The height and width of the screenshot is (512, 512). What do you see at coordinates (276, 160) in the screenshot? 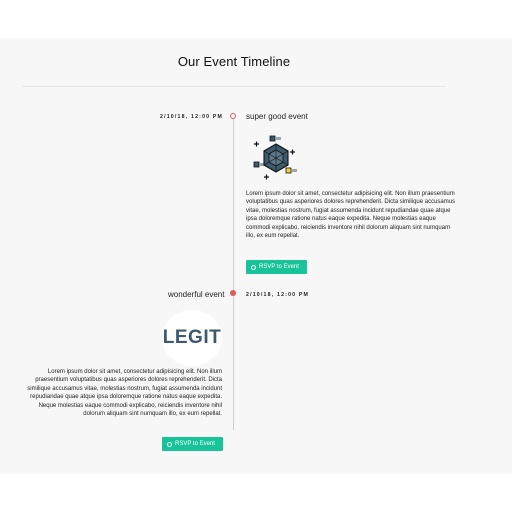
I see `hexagon-network-icon` at bounding box center [276, 160].